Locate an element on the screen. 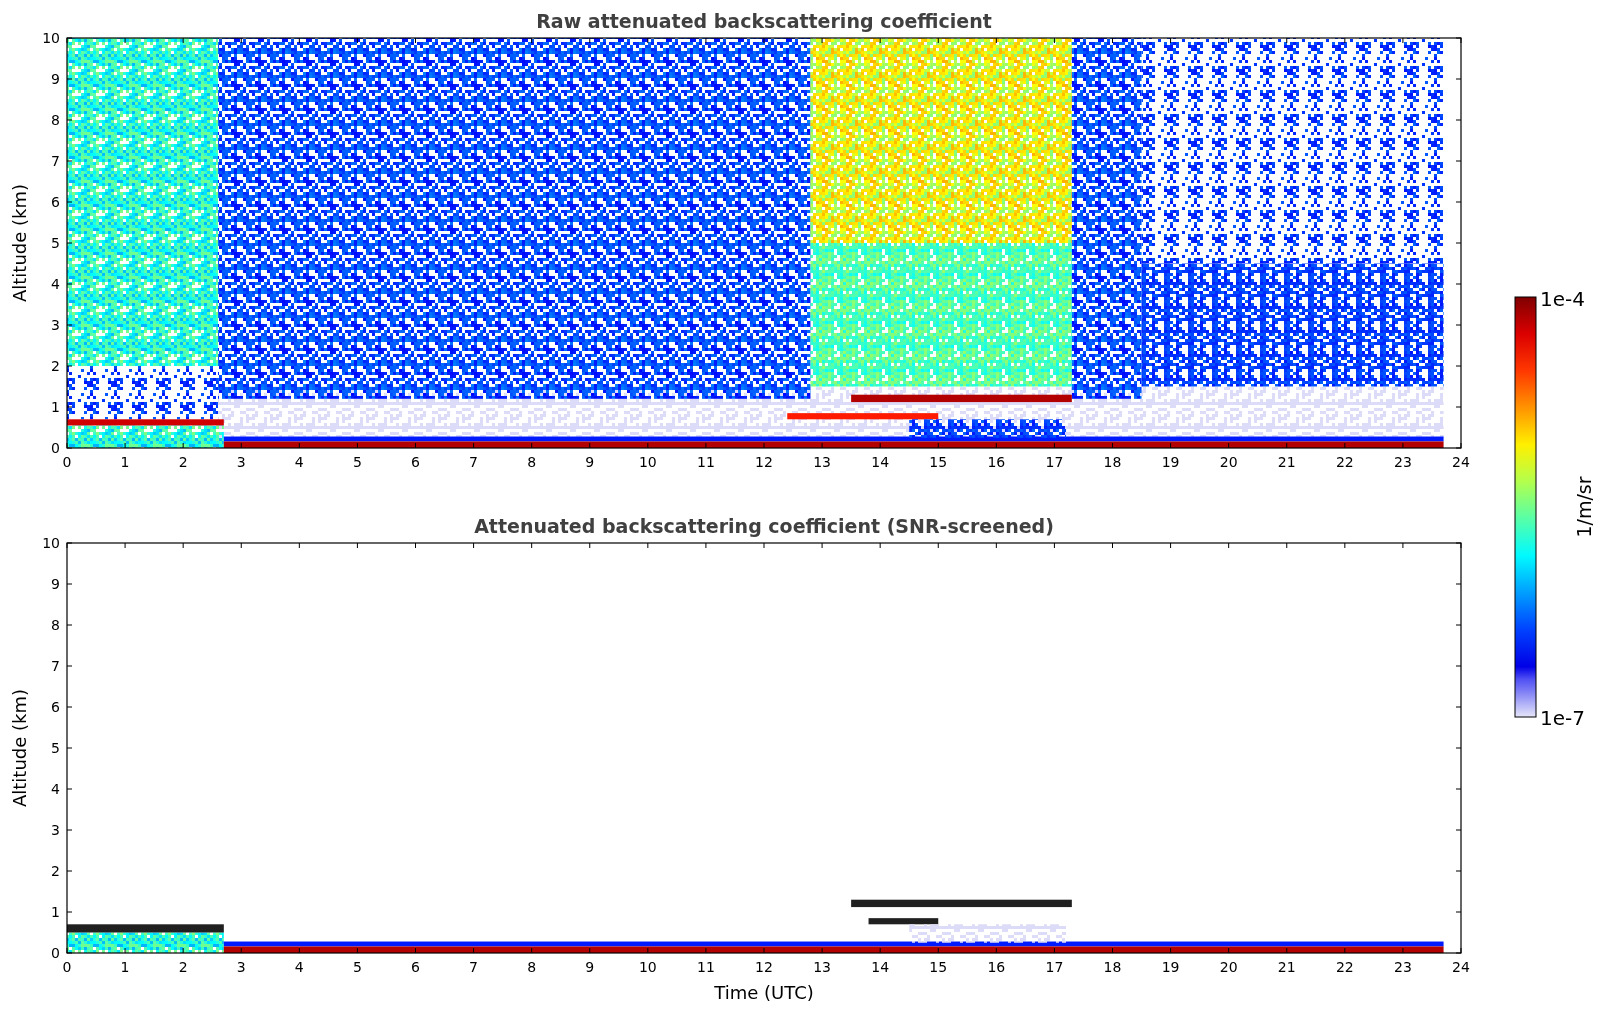 Image resolution: width=1606 pixels, height=1020 pixels. colorbar-label: 1/m/sr is located at coordinates (1584, 507).